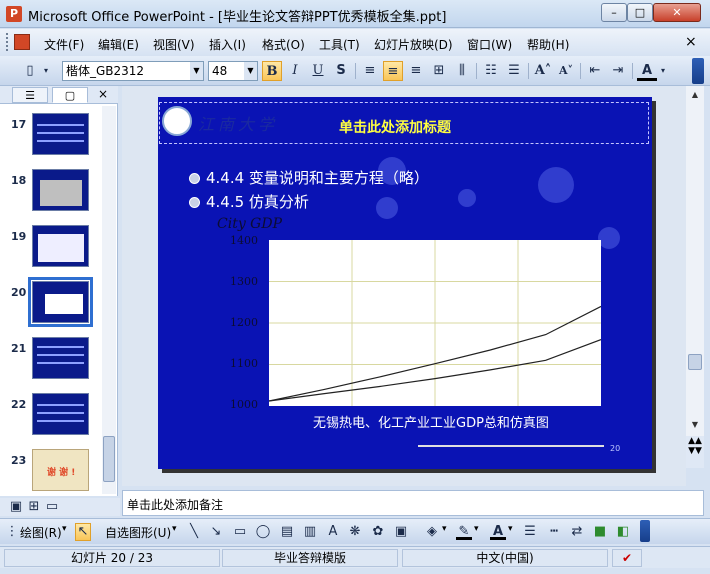 The image size is (710, 574). What do you see at coordinates (640, 12) in the screenshot?
I see `maximize-button: □` at bounding box center [640, 12].